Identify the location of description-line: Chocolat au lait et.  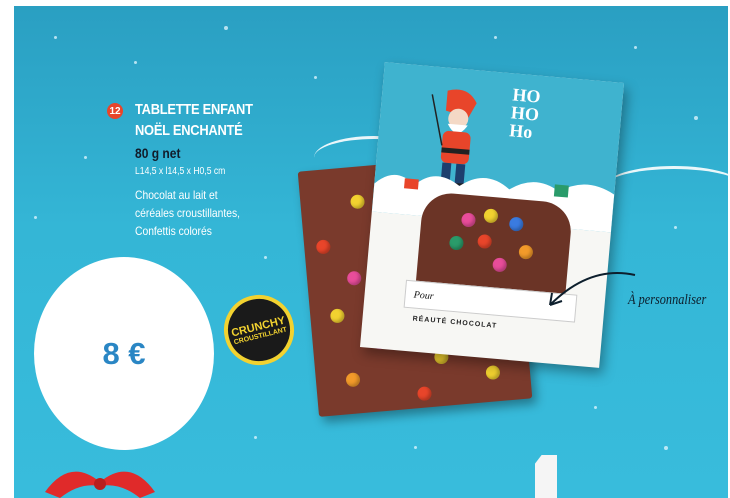
(176, 195).